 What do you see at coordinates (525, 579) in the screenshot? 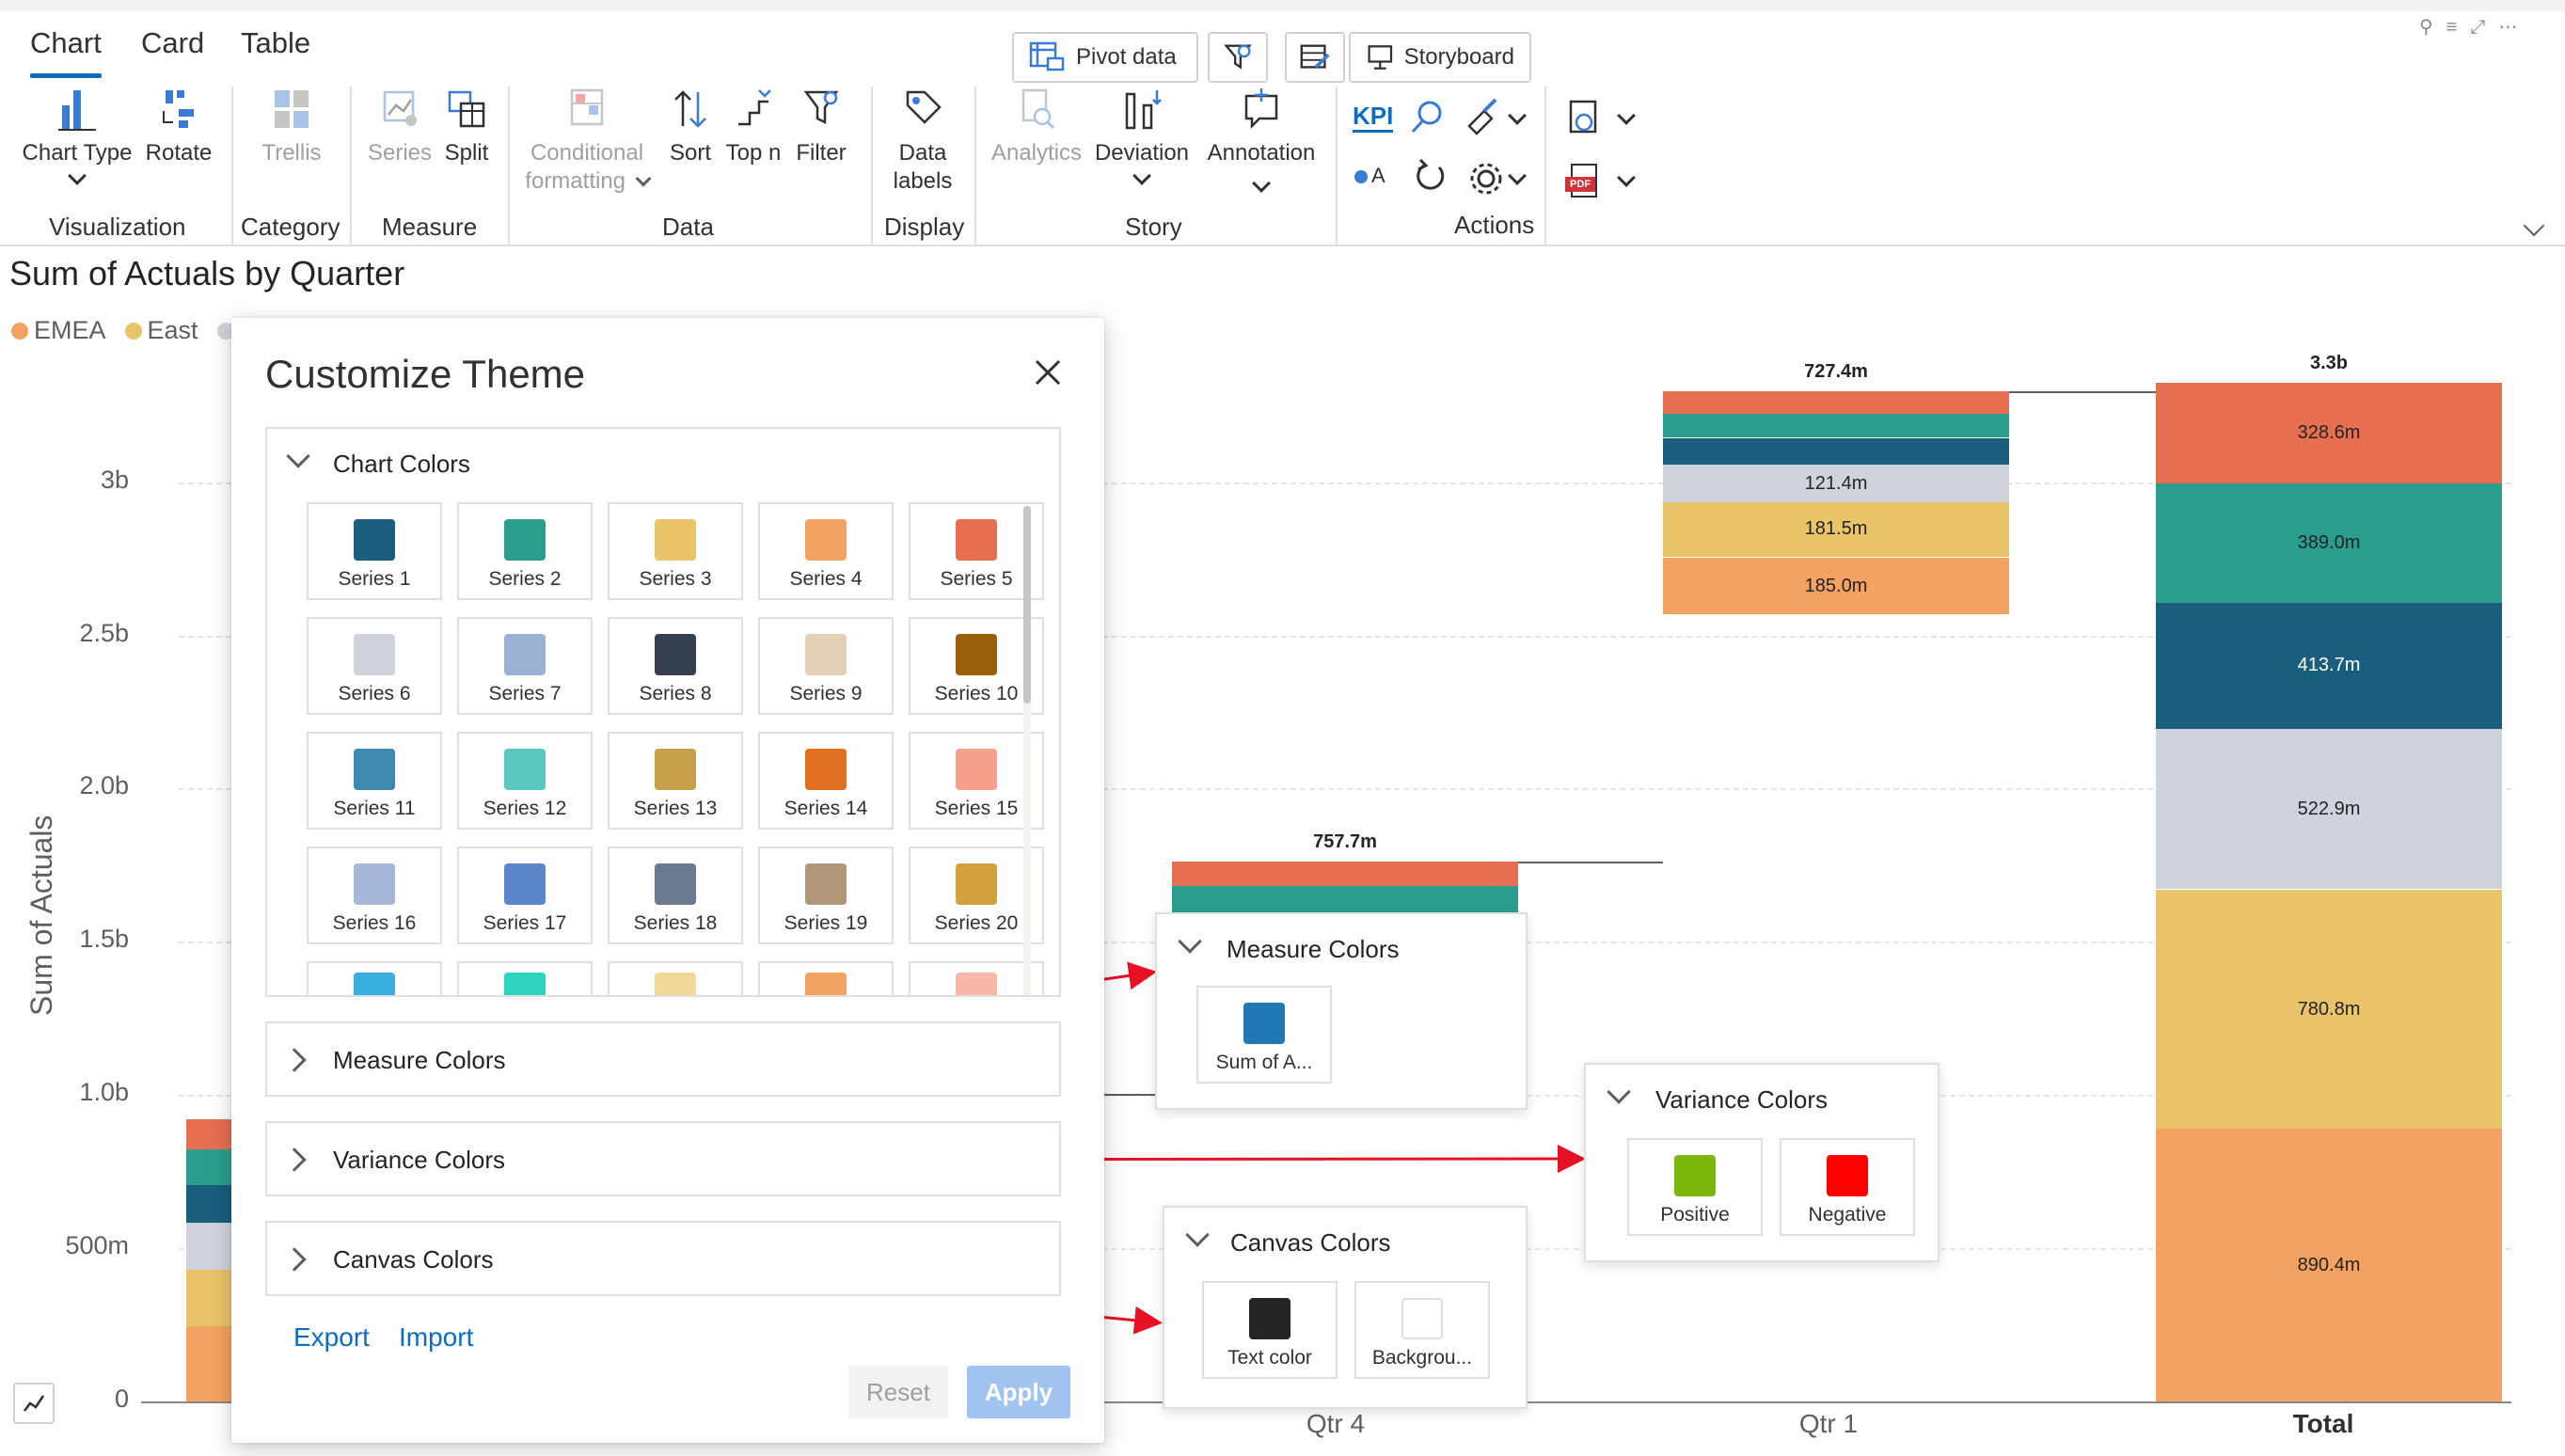
I see `swatch-label: Series 2` at bounding box center [525, 579].